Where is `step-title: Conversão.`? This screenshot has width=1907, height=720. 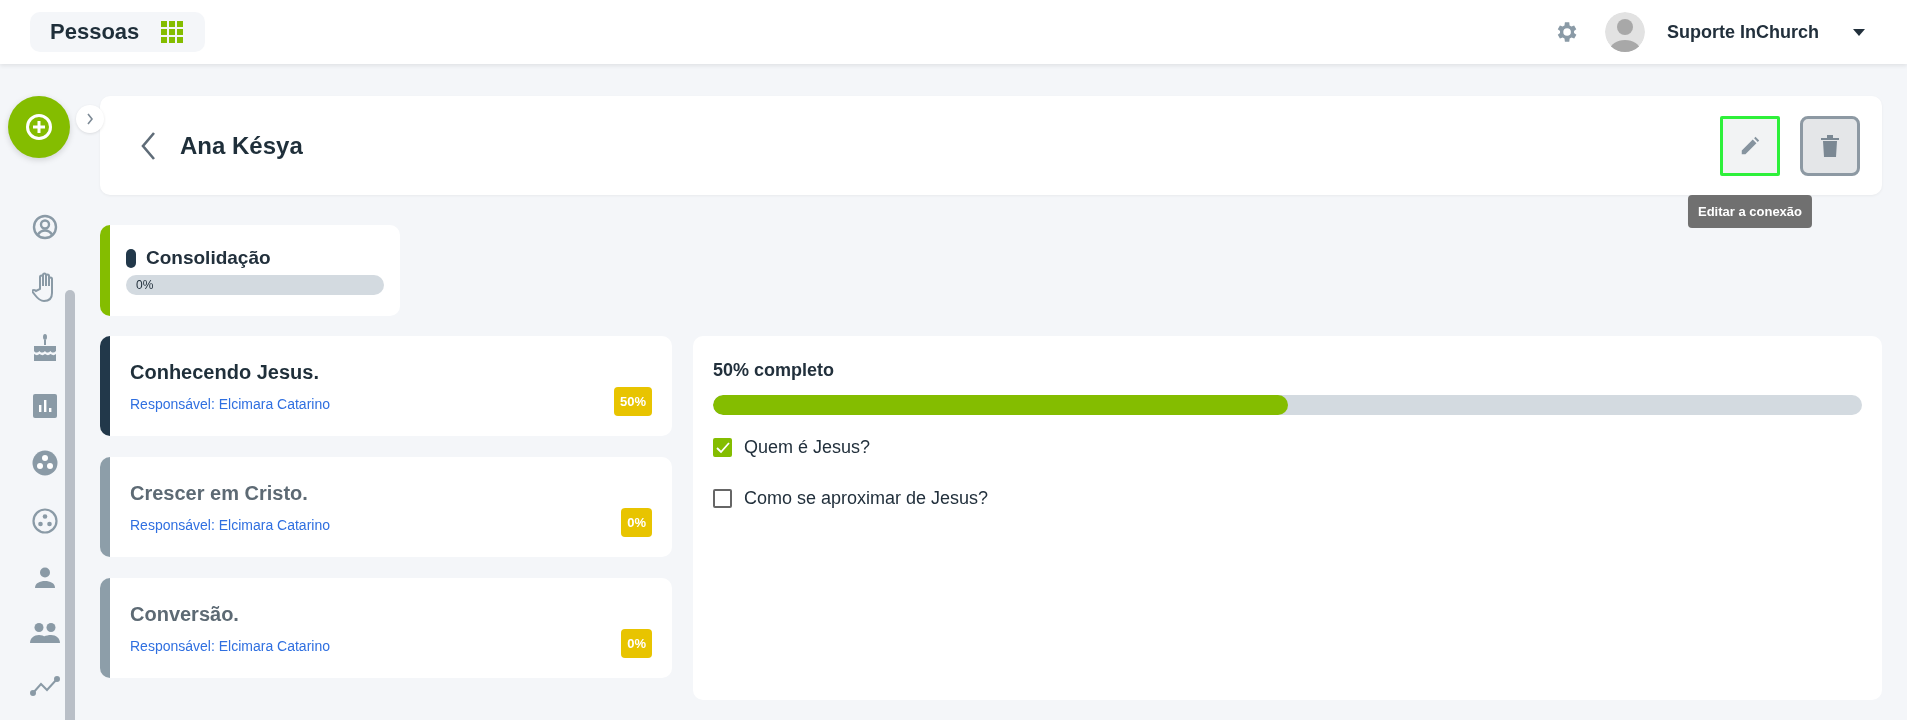 step-title: Conversão. is located at coordinates (185, 614).